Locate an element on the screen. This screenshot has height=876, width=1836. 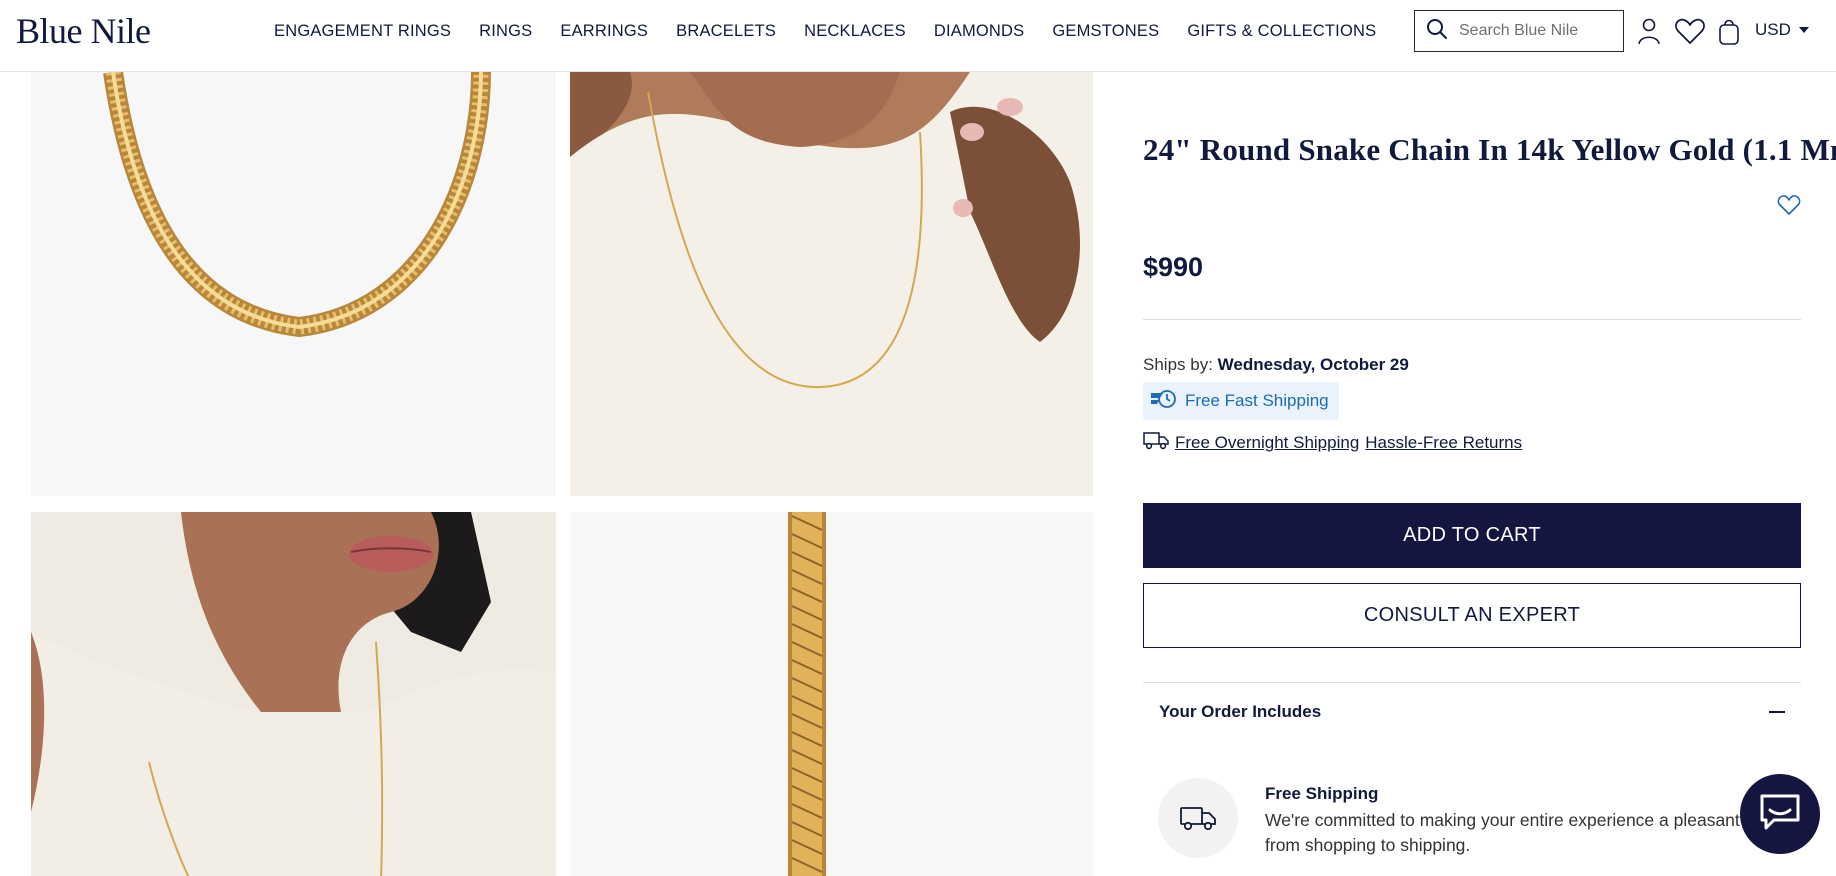
nav-item-earrings: EARRINGS is located at coordinates (604, 31).